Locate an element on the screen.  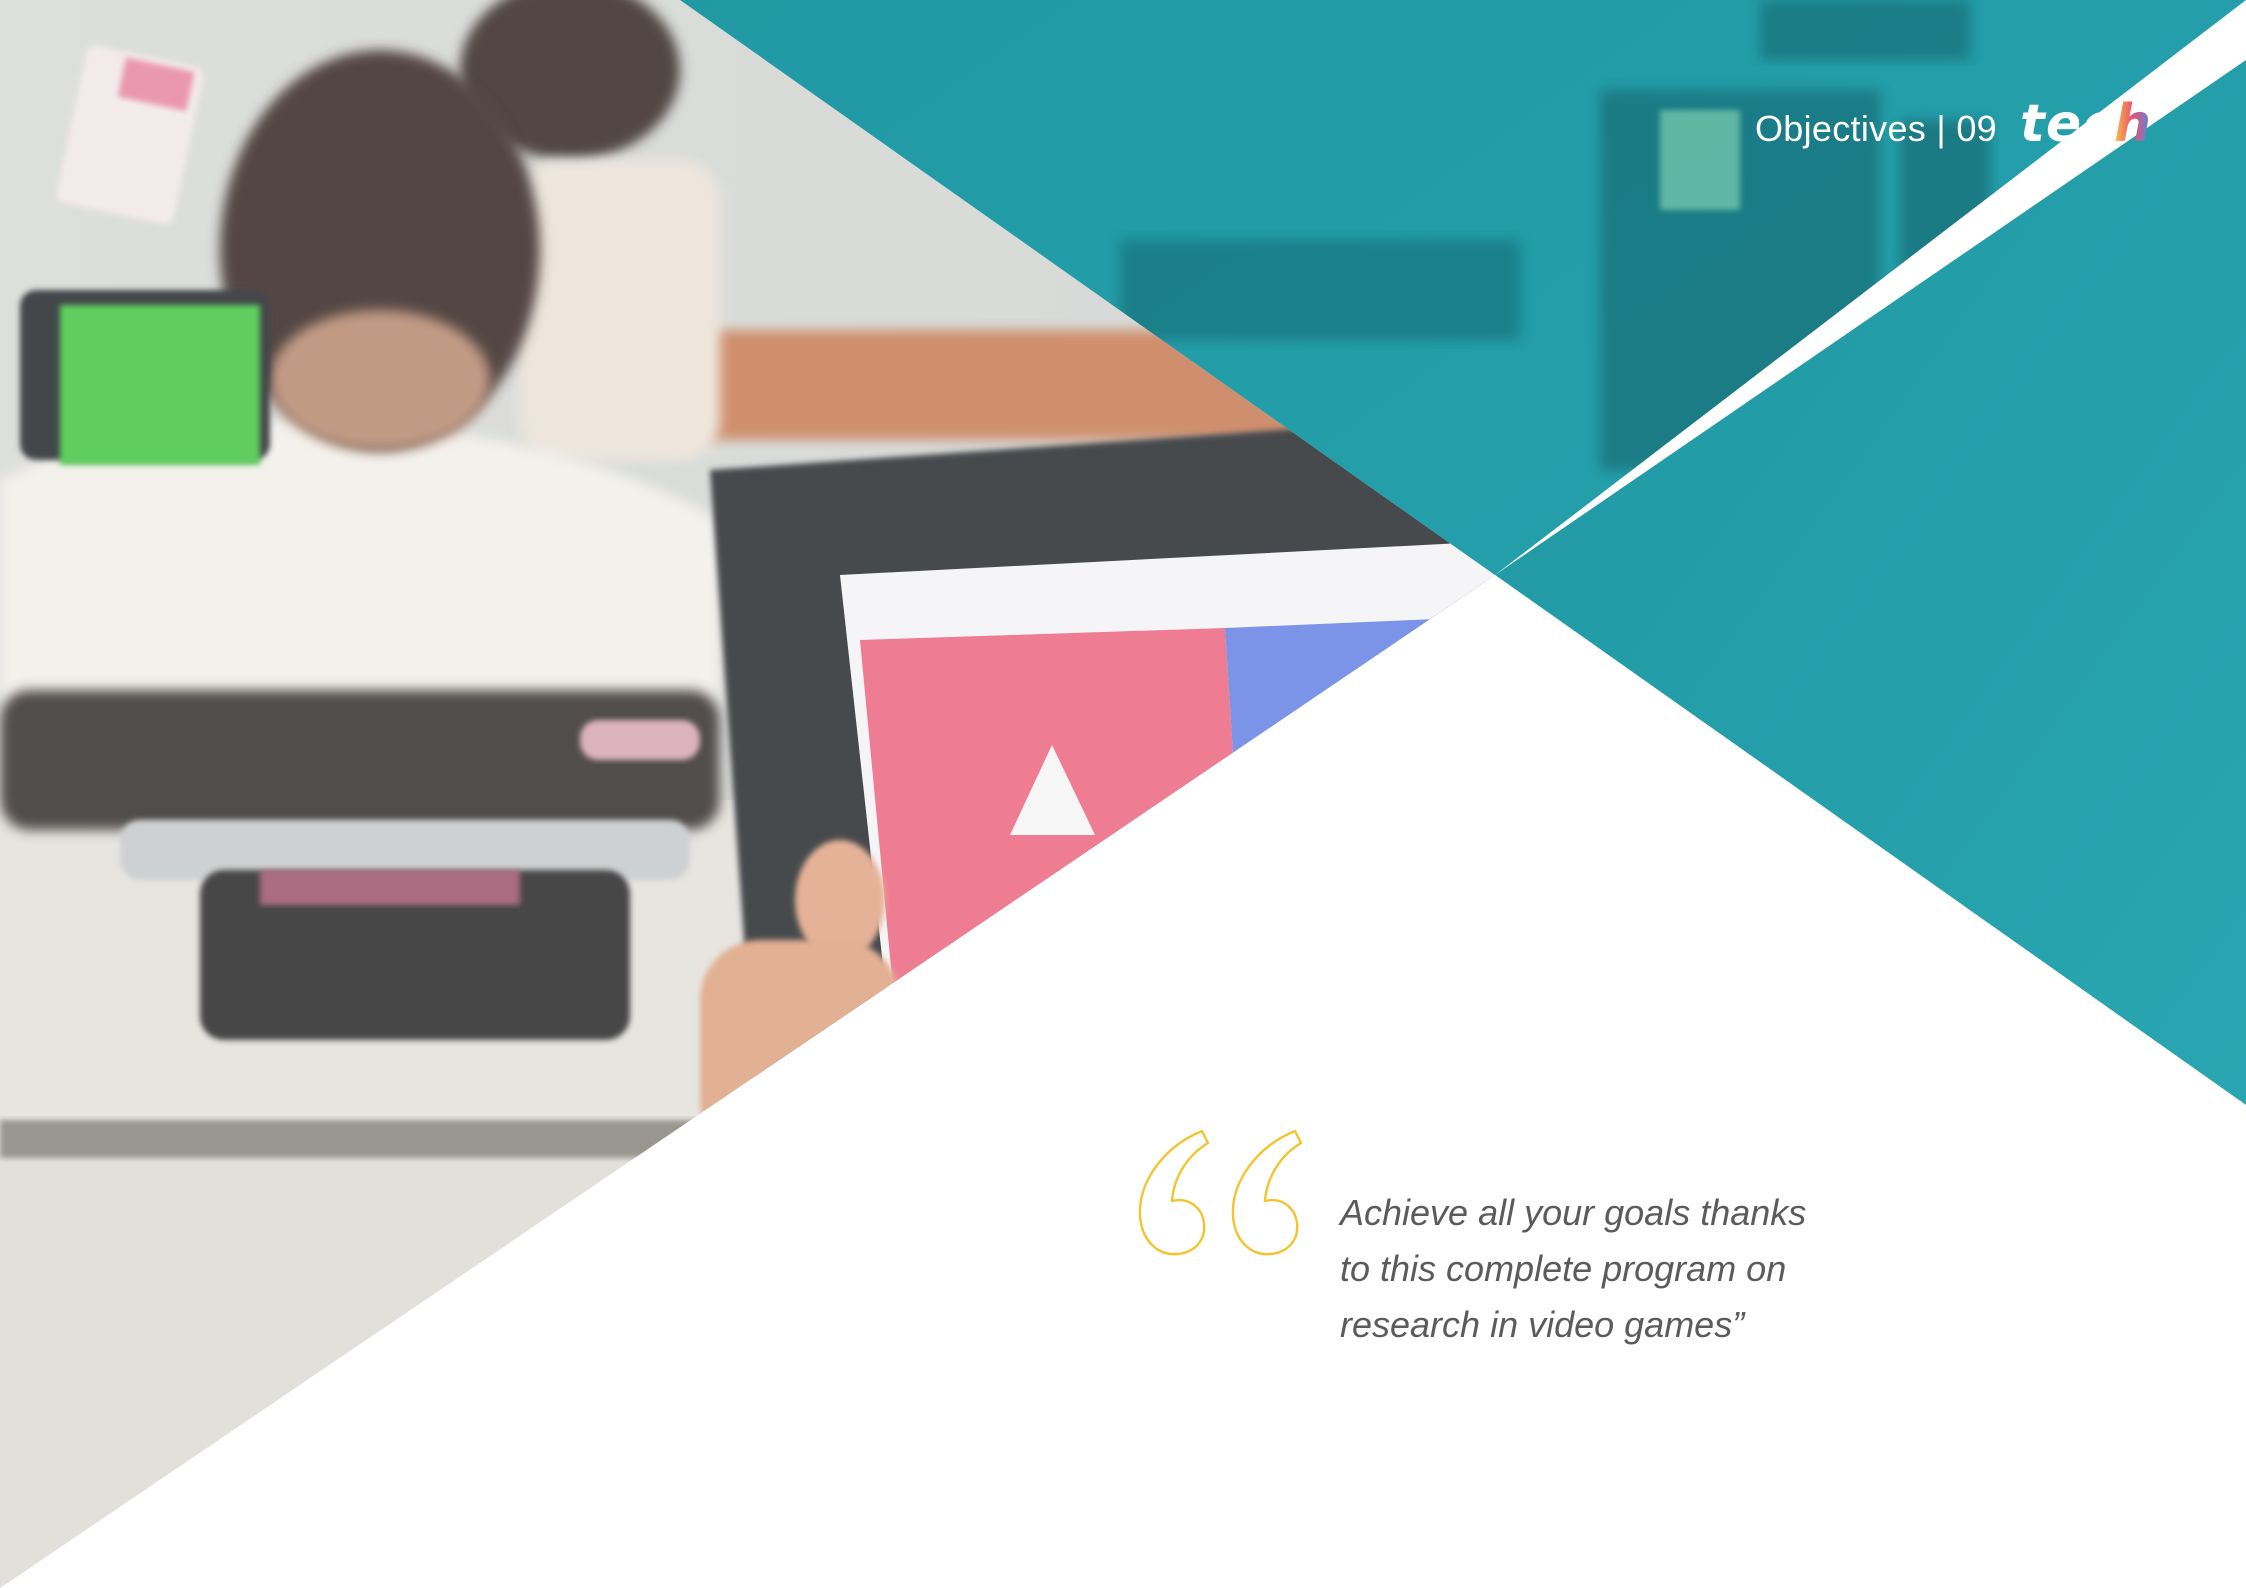
section-label: Objectives | 09 is located at coordinates (1876, 128).